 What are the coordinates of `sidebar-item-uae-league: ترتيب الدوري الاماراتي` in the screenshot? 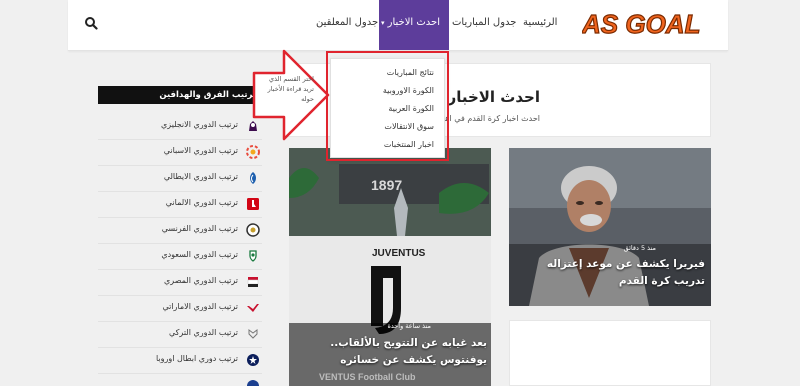 It's located at (180, 309).